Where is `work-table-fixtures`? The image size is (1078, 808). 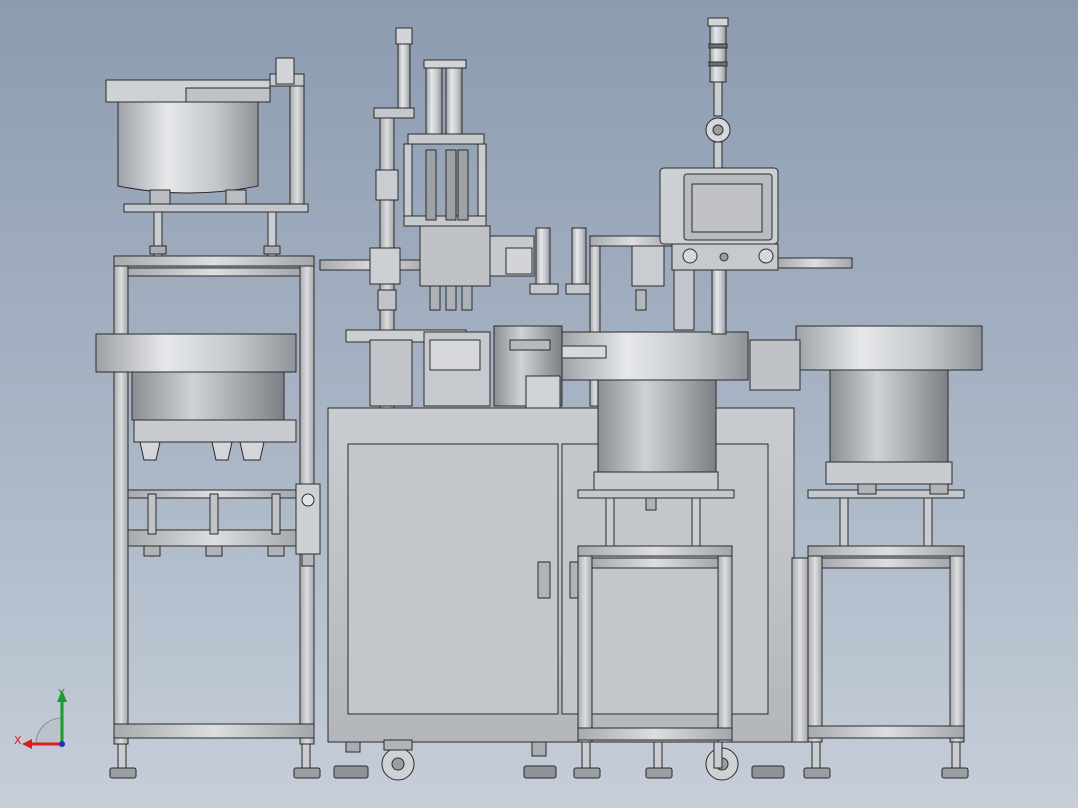
work-table-fixtures is located at coordinates (454, 367).